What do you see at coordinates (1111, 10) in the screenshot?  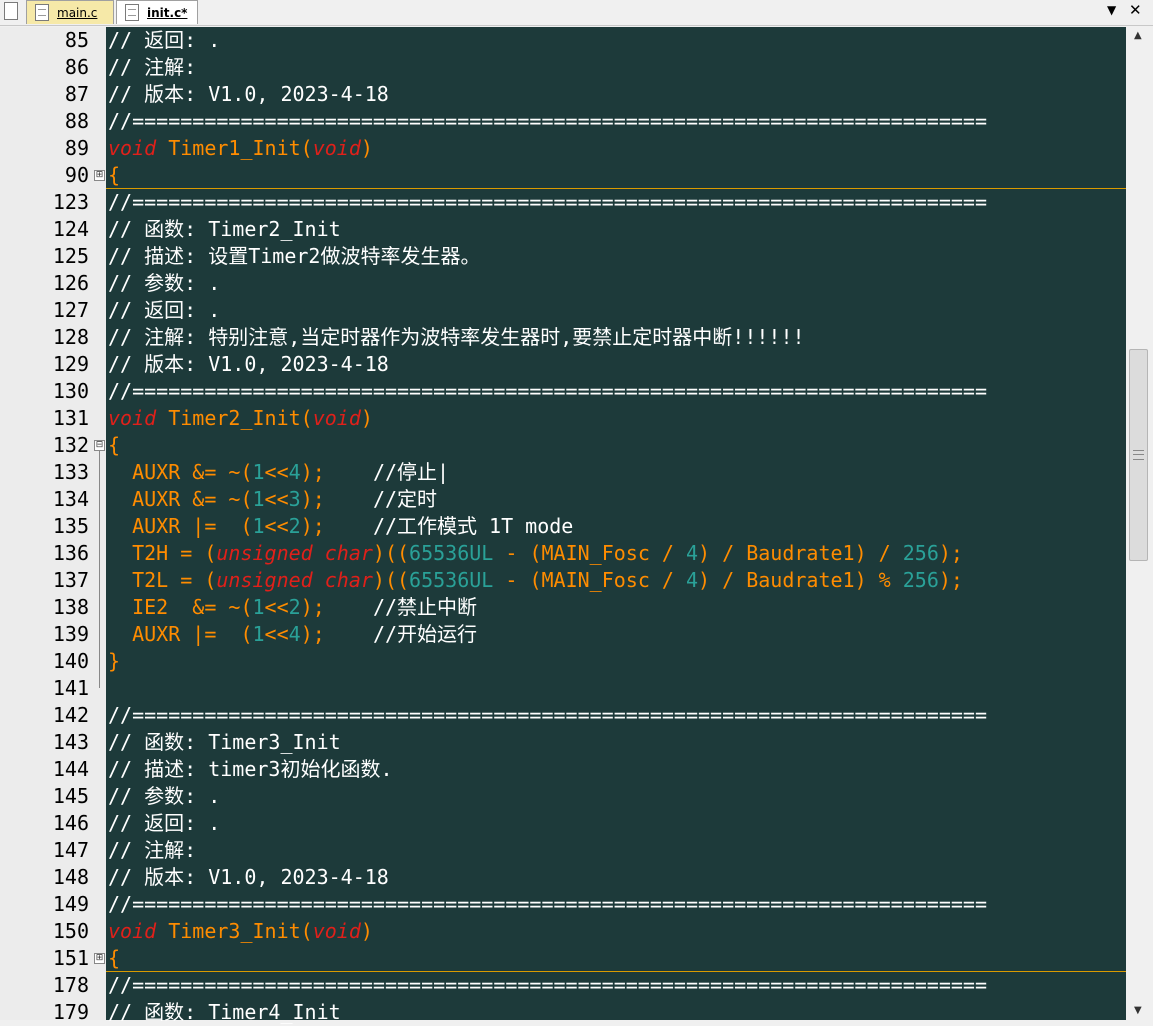 I see `chevron-down-icon: ▼` at bounding box center [1111, 10].